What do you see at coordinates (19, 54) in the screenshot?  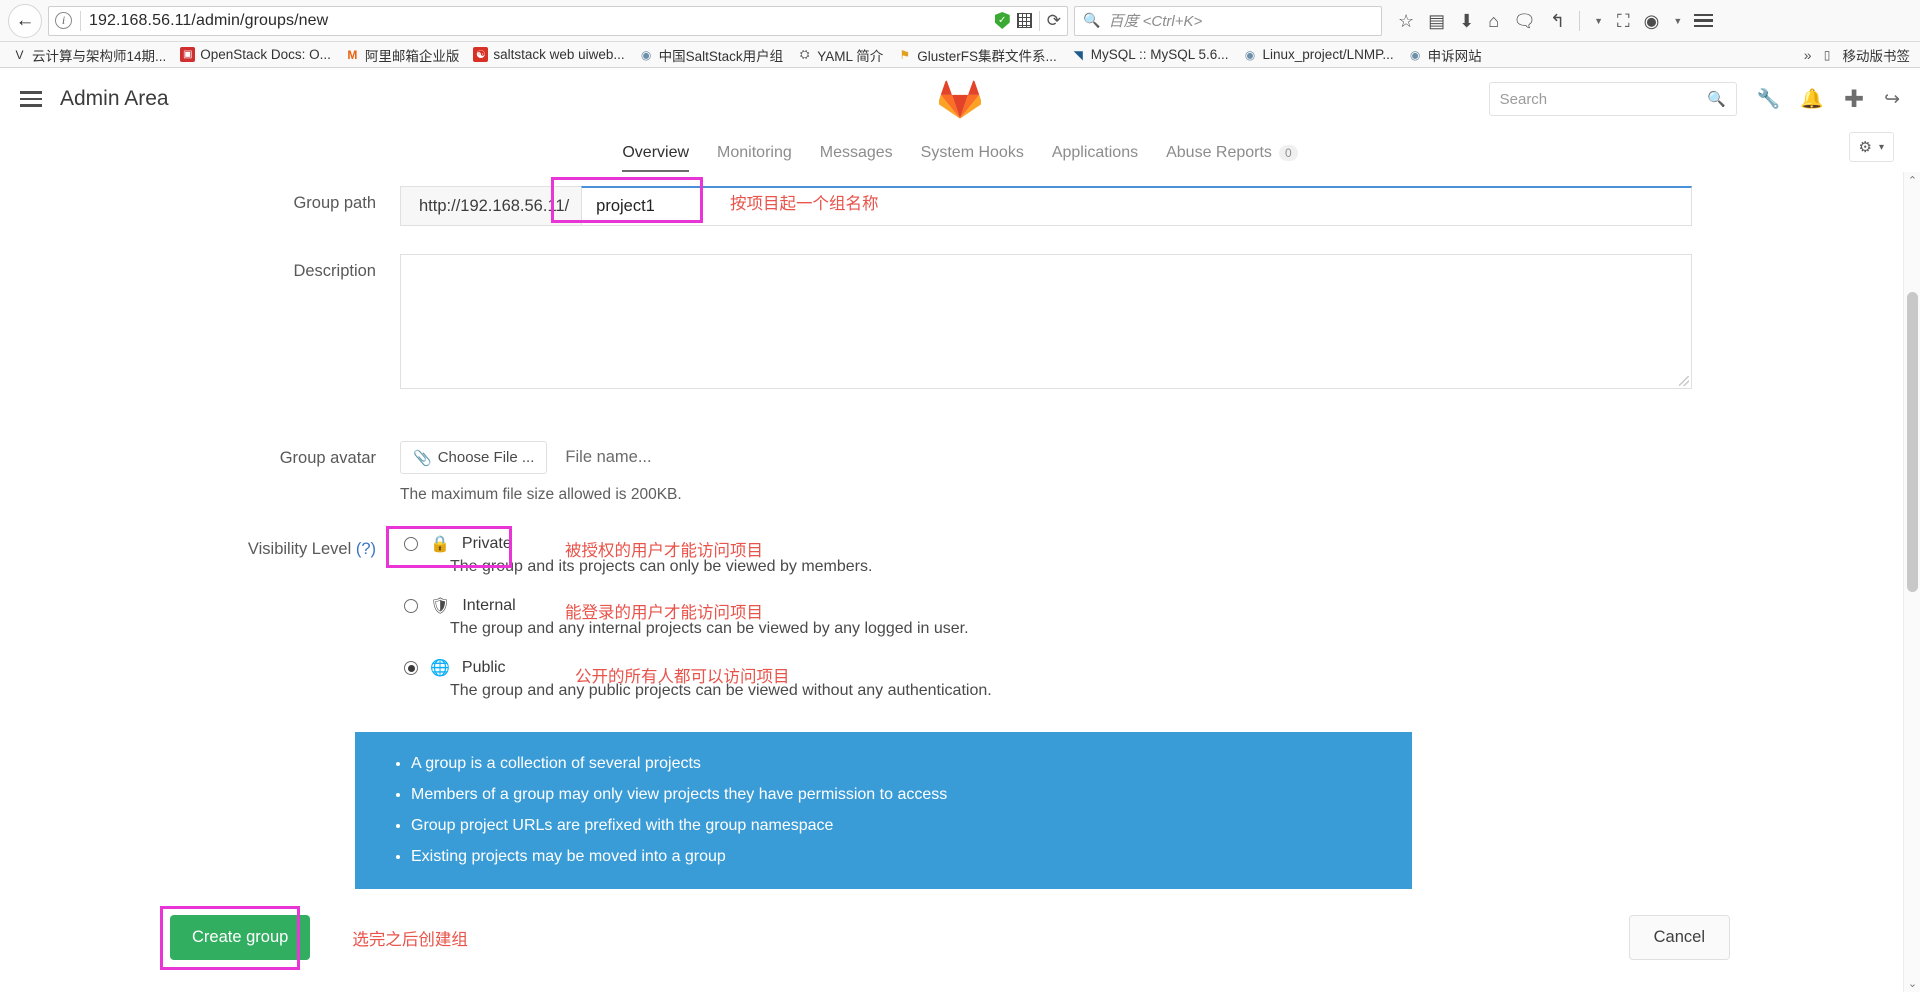 I see `bookmark-favicon: V` at bounding box center [19, 54].